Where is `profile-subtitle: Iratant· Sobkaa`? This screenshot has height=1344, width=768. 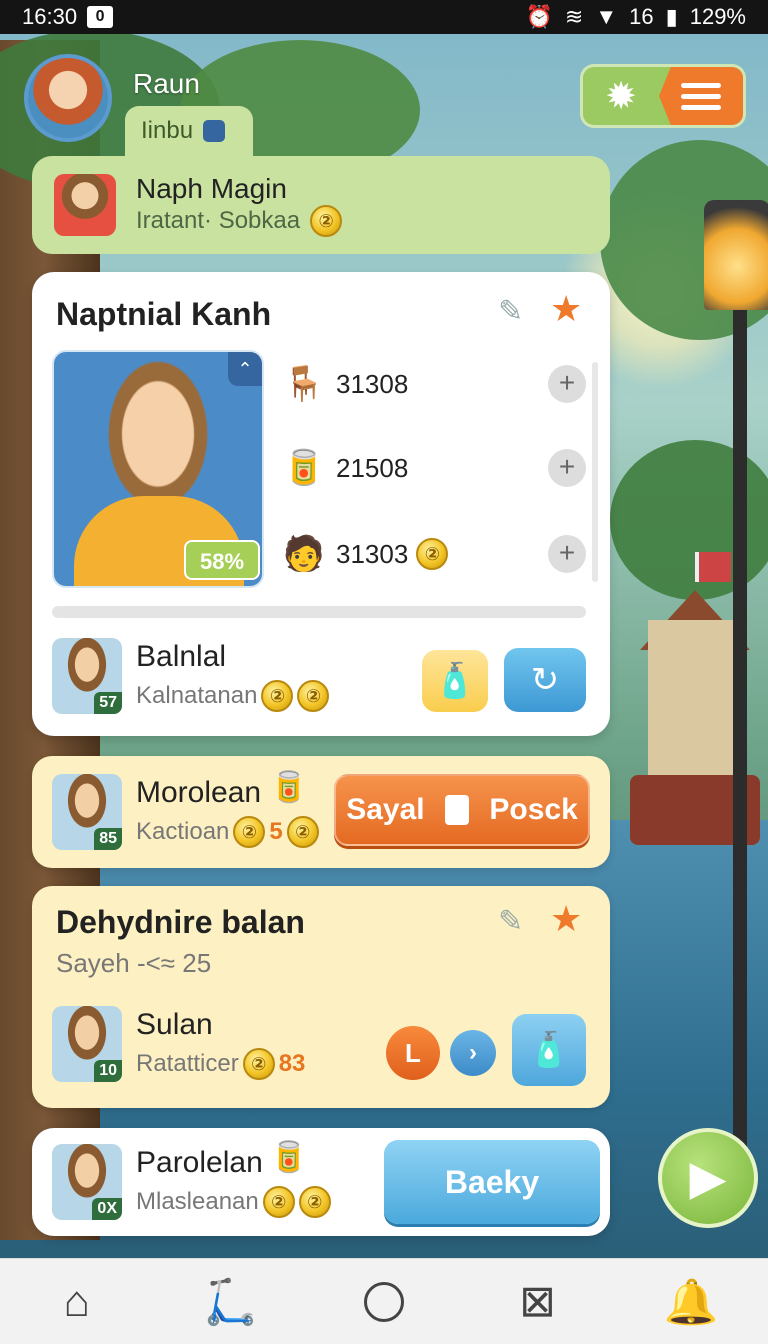
profile-subtitle: Iratant· Sobkaa is located at coordinates (218, 220).